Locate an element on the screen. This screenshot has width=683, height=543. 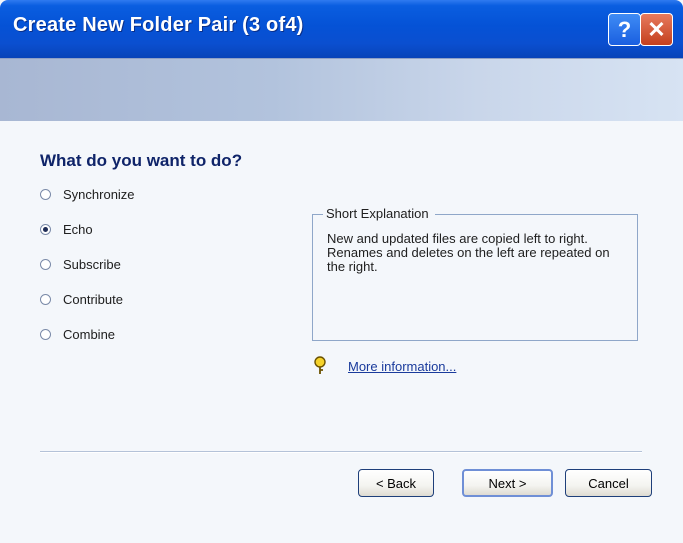
option-combine: Combine is located at coordinates (77, 334).